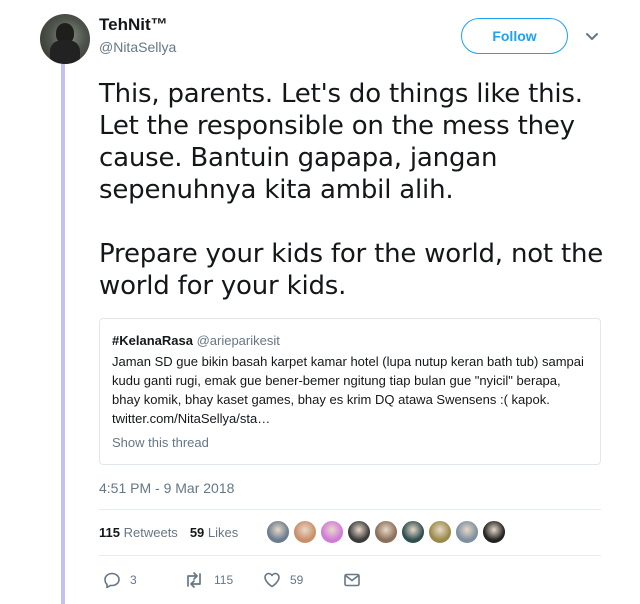 This screenshot has width=640, height=604. Describe the element at coordinates (63, 334) in the screenshot. I see `thread-line` at that location.